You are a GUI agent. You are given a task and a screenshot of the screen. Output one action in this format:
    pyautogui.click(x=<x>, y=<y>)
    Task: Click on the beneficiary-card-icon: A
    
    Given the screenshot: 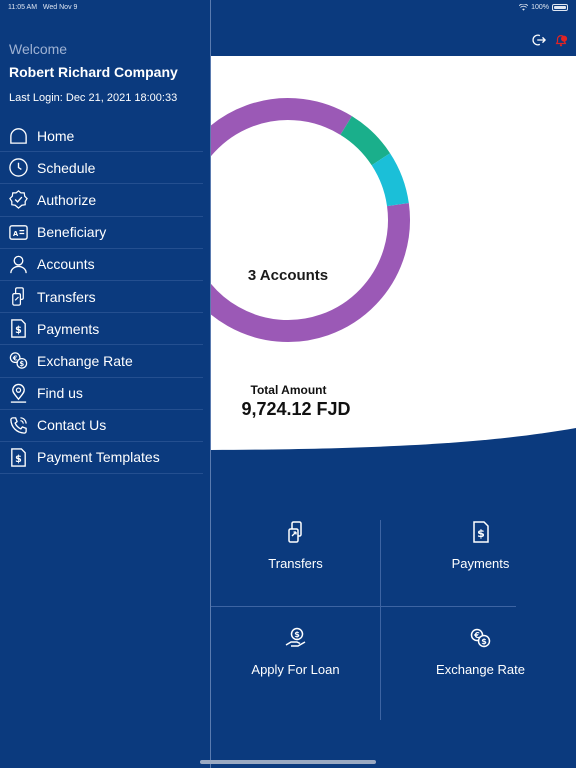 What is the action you would take?
    pyautogui.click(x=18, y=232)
    